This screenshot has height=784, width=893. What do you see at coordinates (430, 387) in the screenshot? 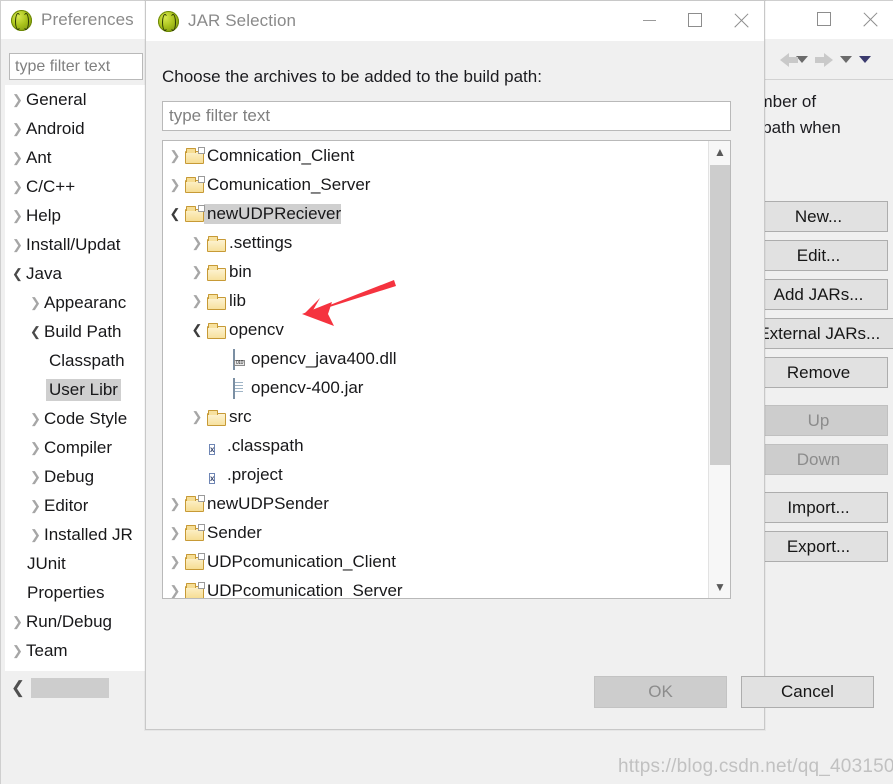
I see `tree-item-opencv-400-jar: opencv-400.jar` at bounding box center [430, 387].